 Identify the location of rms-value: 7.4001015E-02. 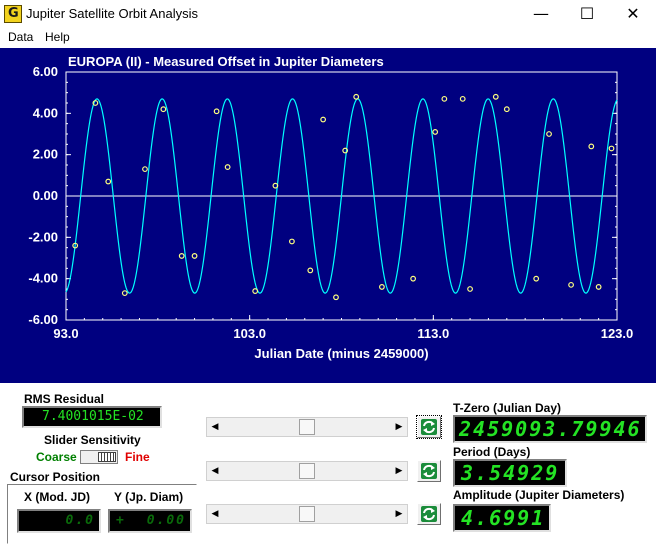
(93, 416).